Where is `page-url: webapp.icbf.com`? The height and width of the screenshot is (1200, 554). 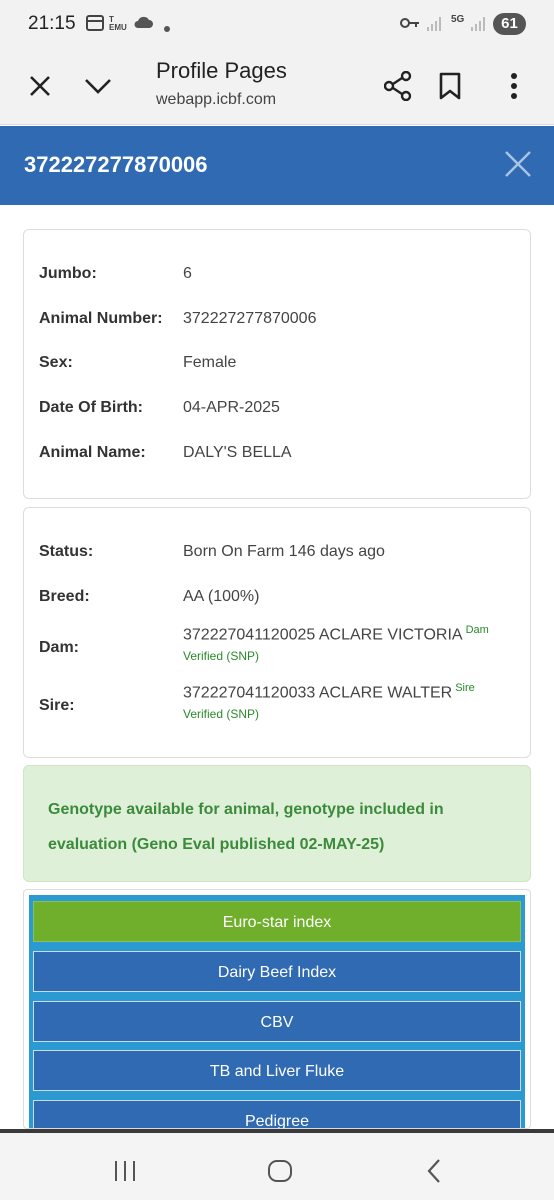 page-url: webapp.icbf.com is located at coordinates (216, 100).